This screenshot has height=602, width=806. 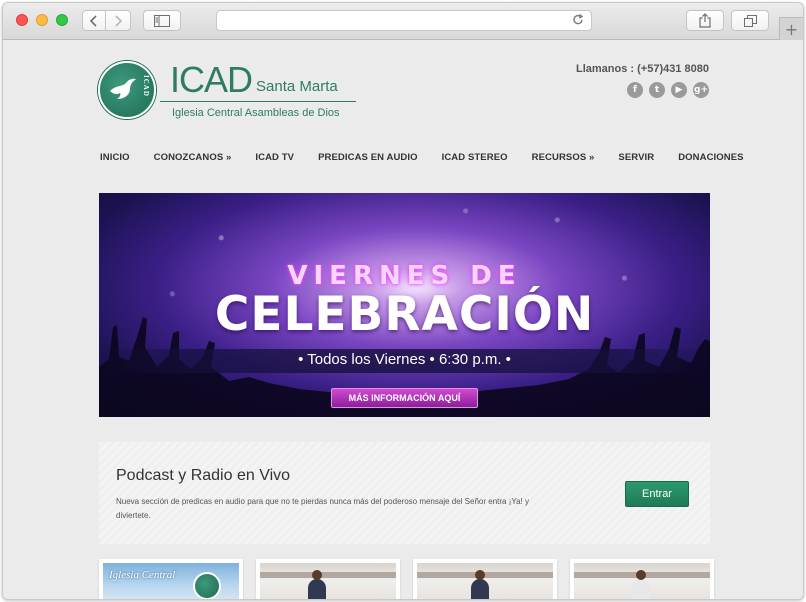 I want to click on nav-item-servir: SERVIR, so click(x=636, y=157).